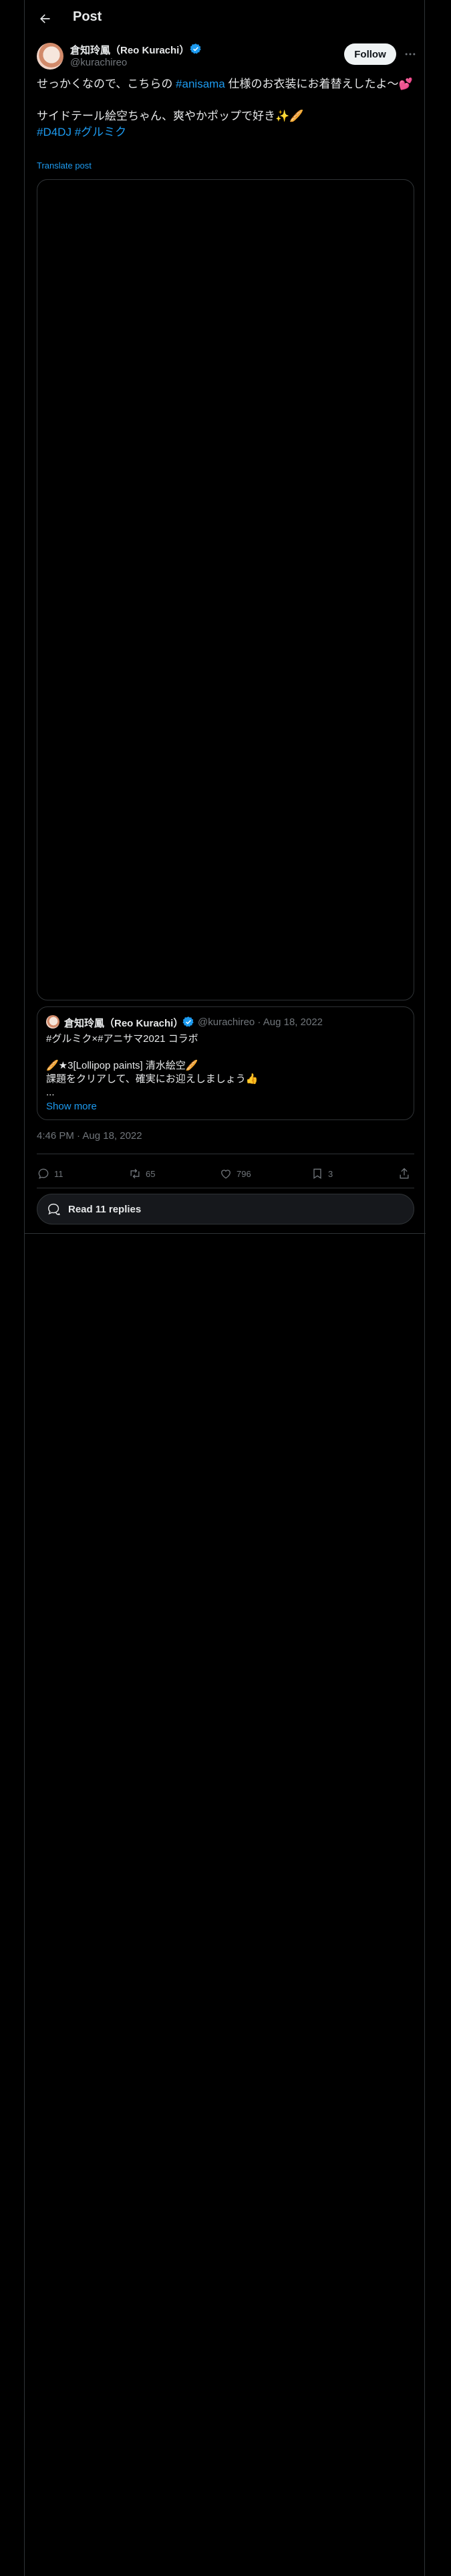  Describe the element at coordinates (370, 54) in the screenshot. I see `follow-button: Follow` at that location.